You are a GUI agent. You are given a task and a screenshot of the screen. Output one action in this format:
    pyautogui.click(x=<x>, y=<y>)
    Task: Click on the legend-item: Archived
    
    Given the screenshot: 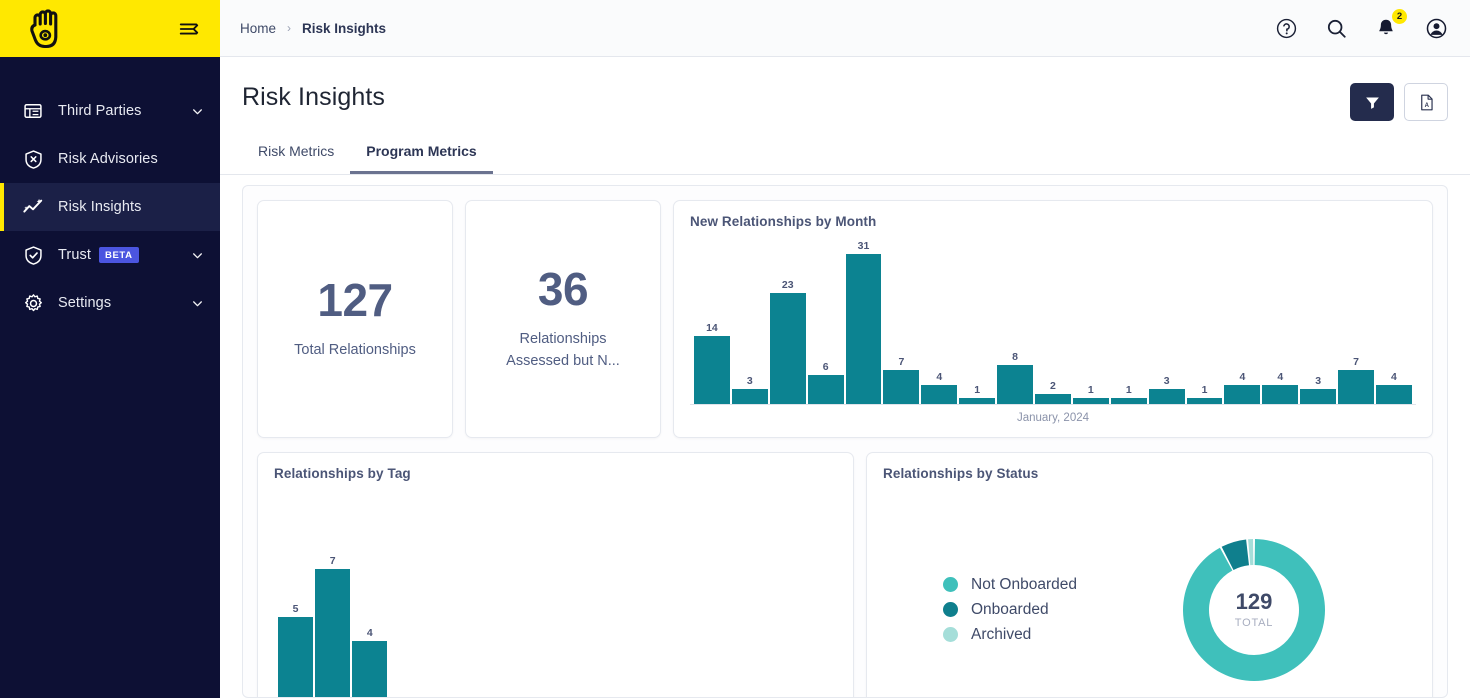 What is the action you would take?
    pyautogui.click(x=1010, y=635)
    